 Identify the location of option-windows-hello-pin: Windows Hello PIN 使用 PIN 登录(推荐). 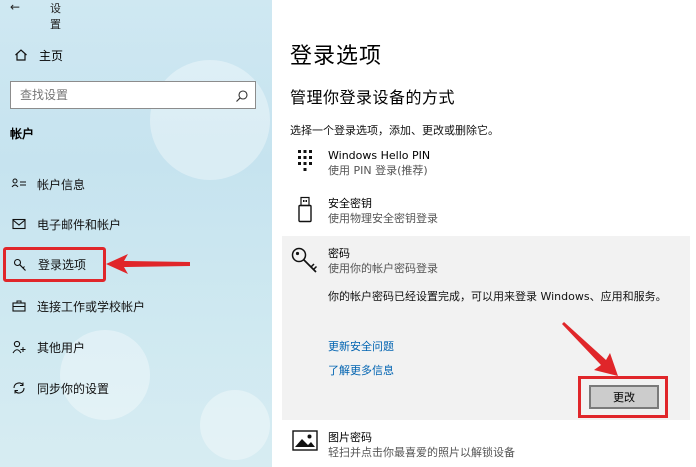
(360, 163).